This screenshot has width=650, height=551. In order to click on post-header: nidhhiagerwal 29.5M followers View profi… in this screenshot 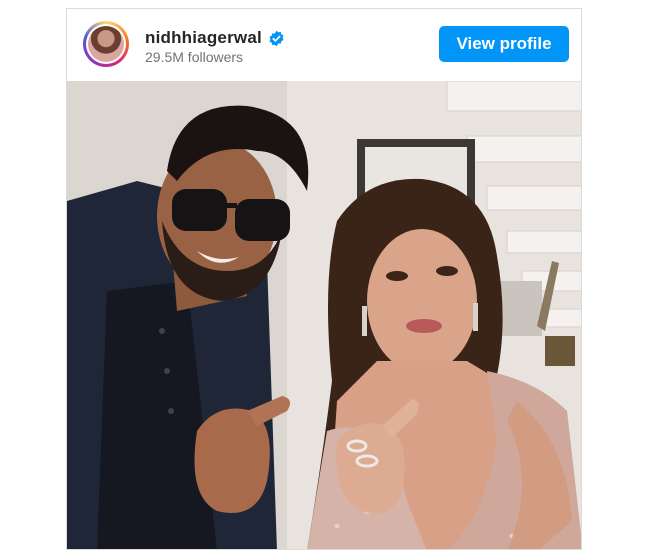, I will do `click(324, 45)`.